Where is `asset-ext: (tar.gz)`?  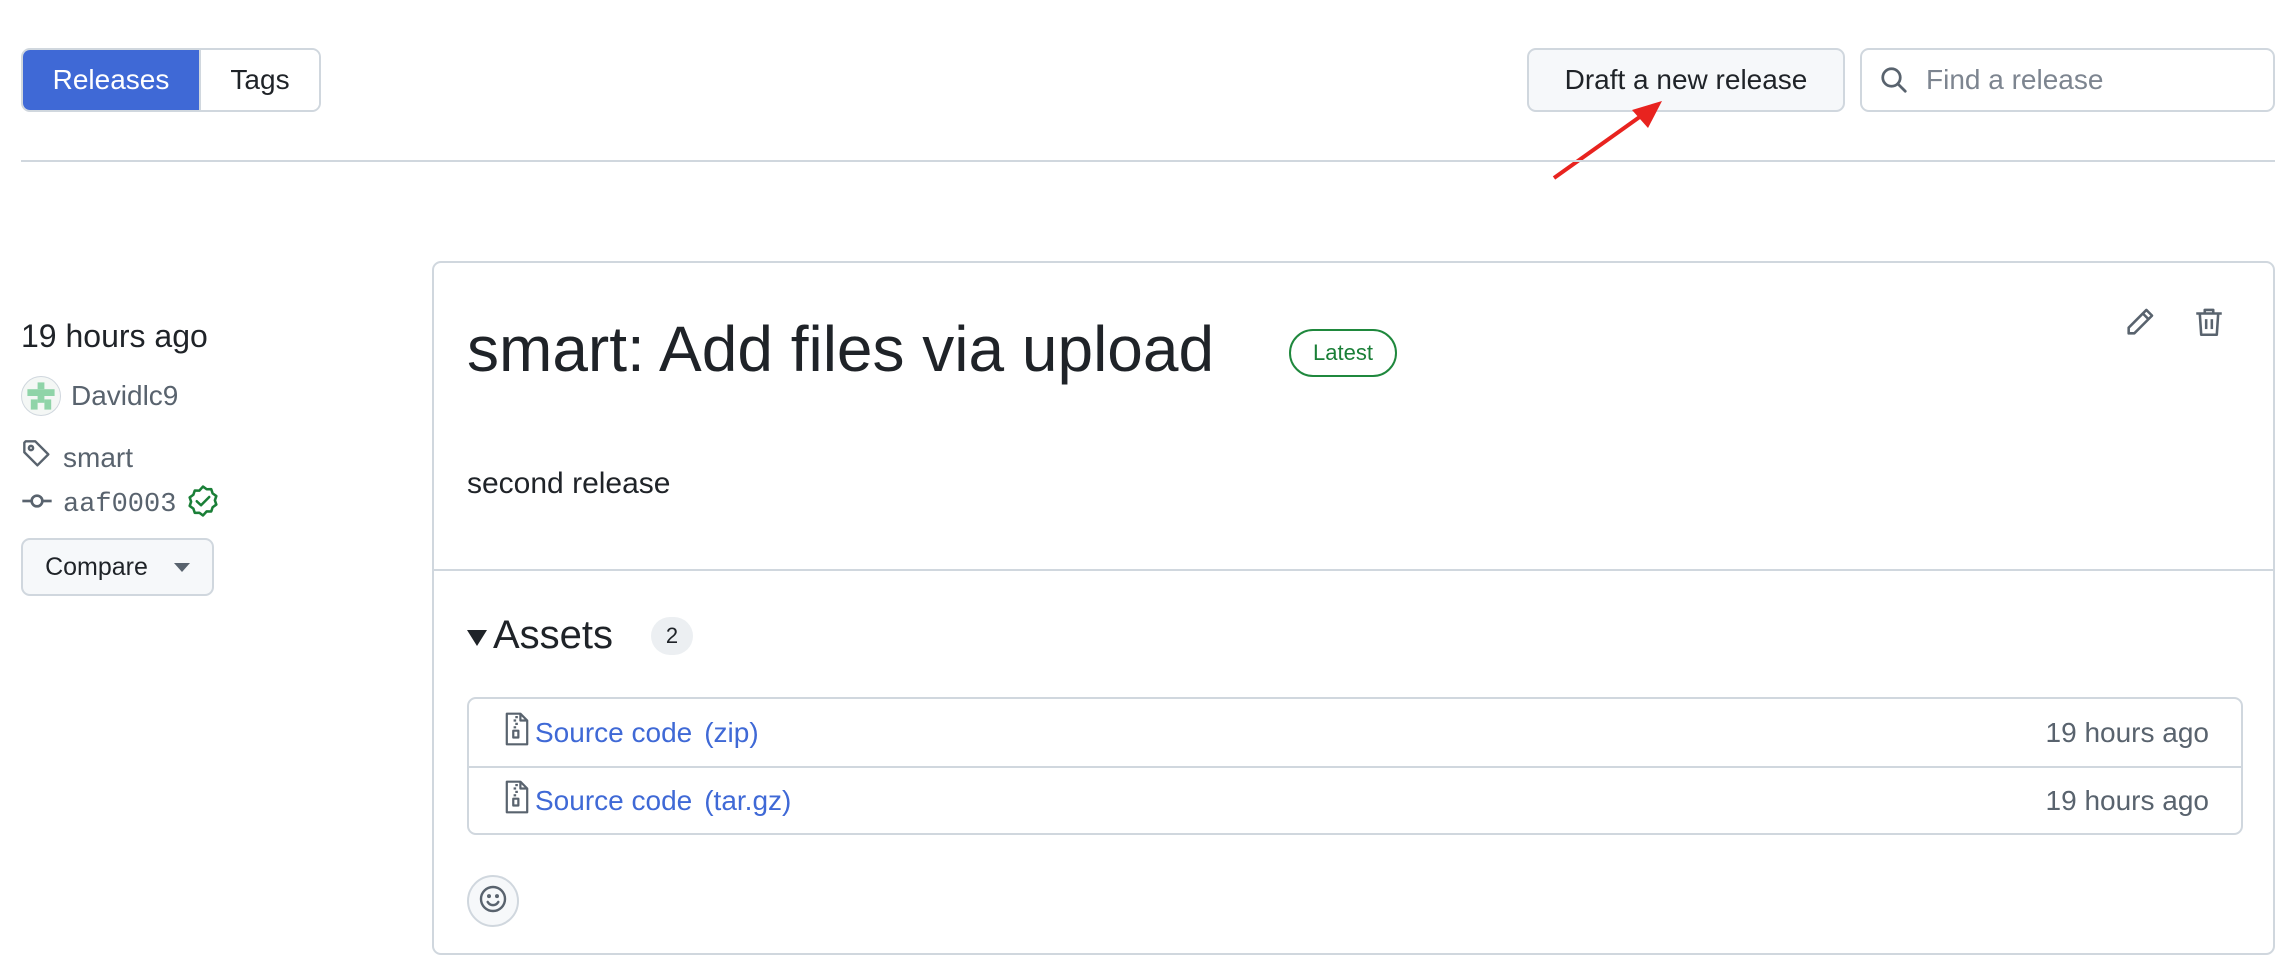 asset-ext: (tar.gz) is located at coordinates (747, 801).